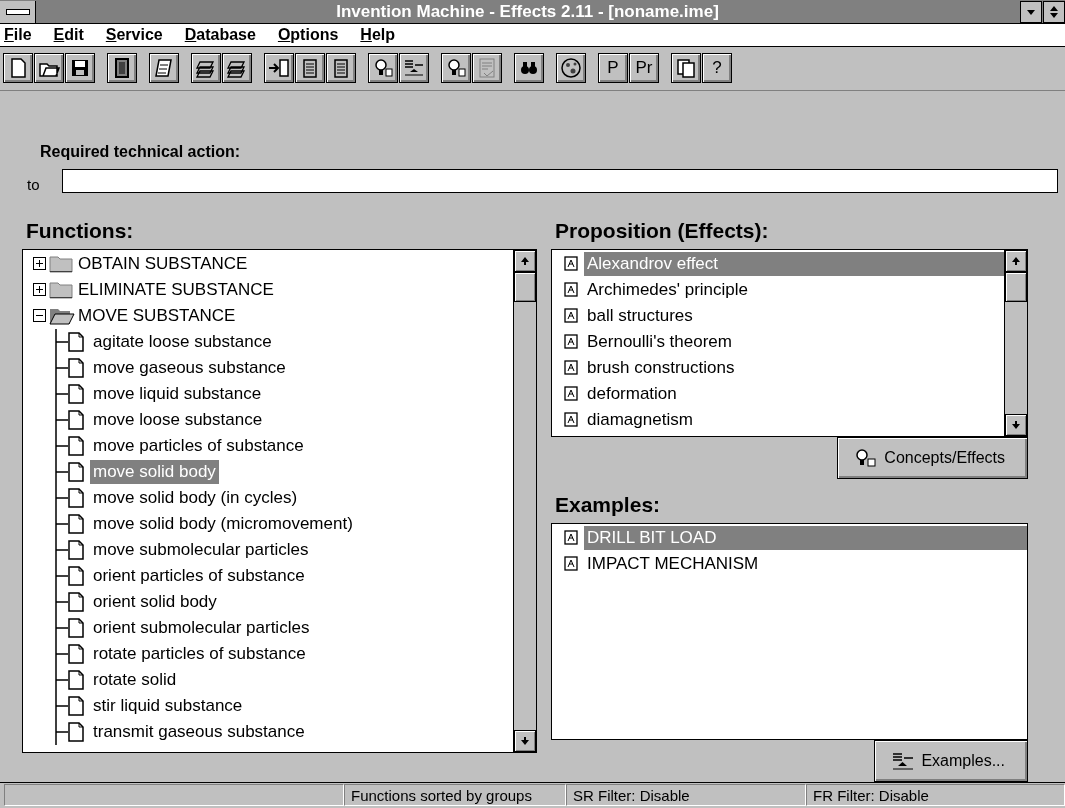 This screenshot has height=808, width=1065. I want to click on notepad-icon, so click(164, 68).